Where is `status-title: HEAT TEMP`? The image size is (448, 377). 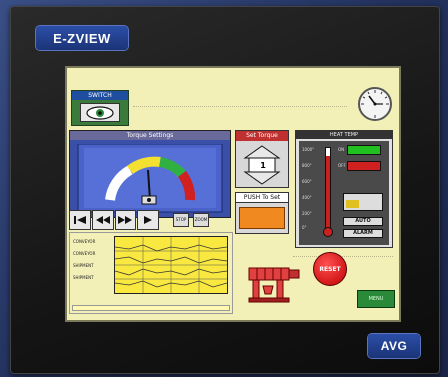
status-title: HEAT TEMP is located at coordinates (344, 135).